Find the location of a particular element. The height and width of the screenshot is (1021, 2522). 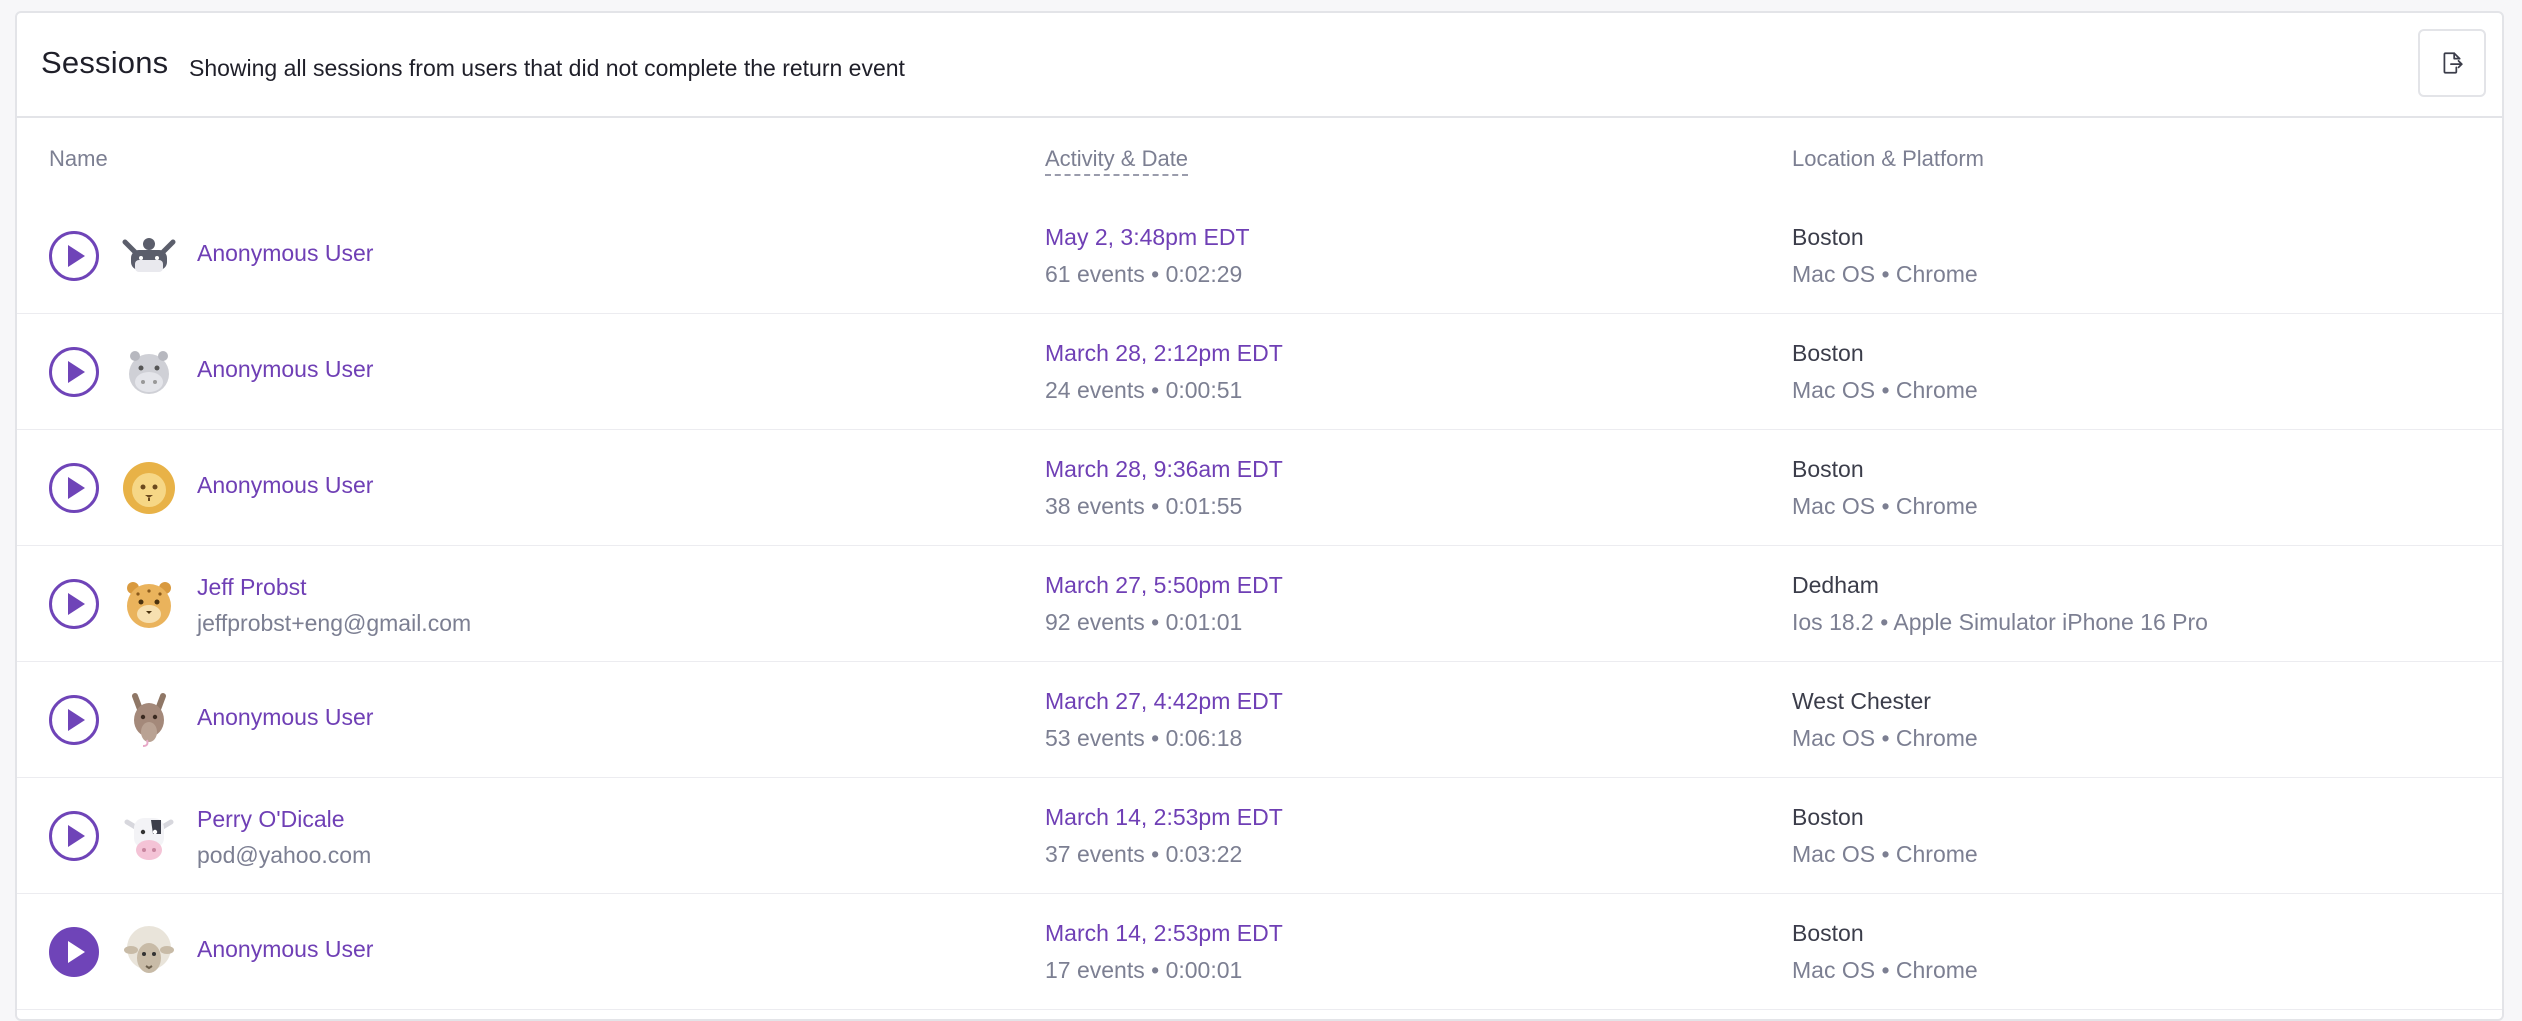

export-button is located at coordinates (2452, 63).